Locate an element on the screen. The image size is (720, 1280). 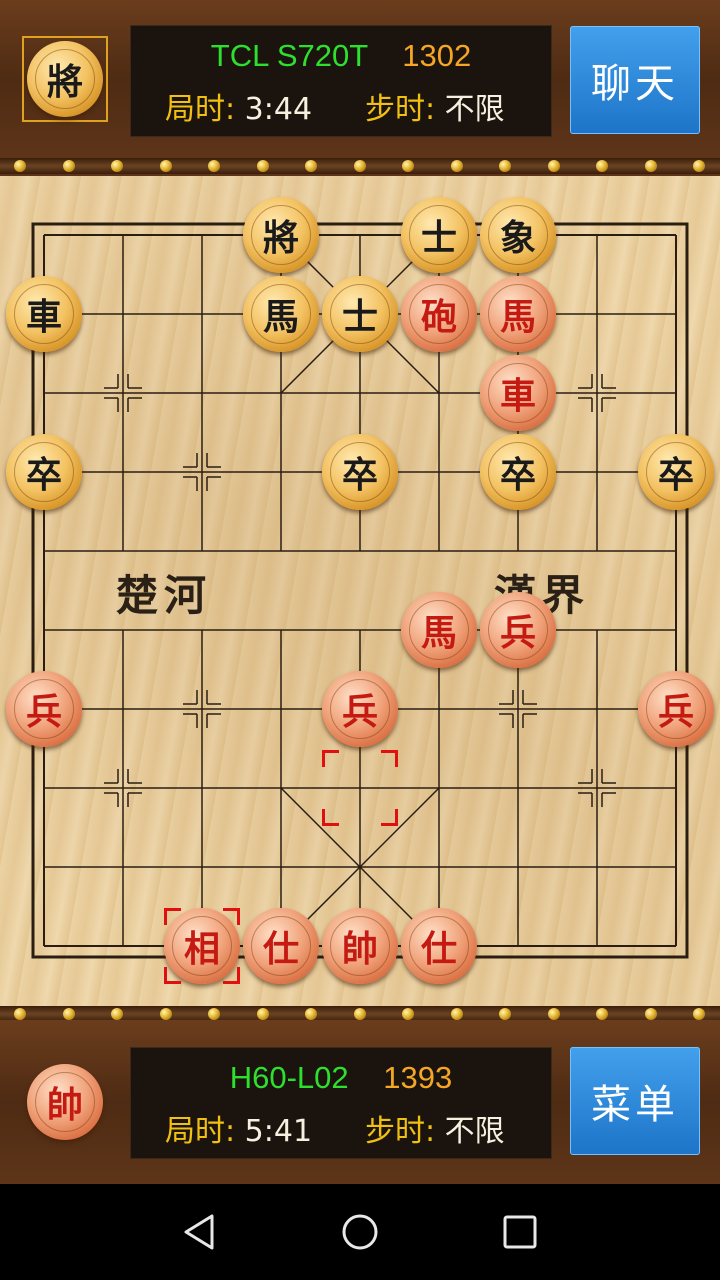
bottom-player-rating: 1393 is located at coordinates (418, 1077).